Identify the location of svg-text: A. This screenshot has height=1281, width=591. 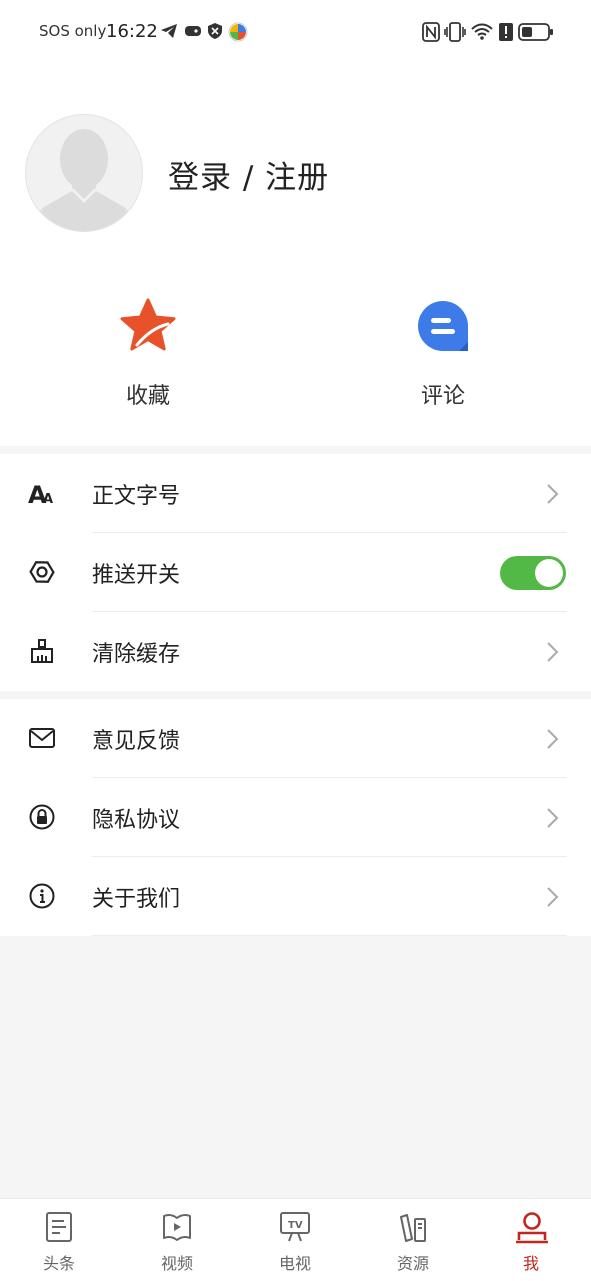
(48, 499).